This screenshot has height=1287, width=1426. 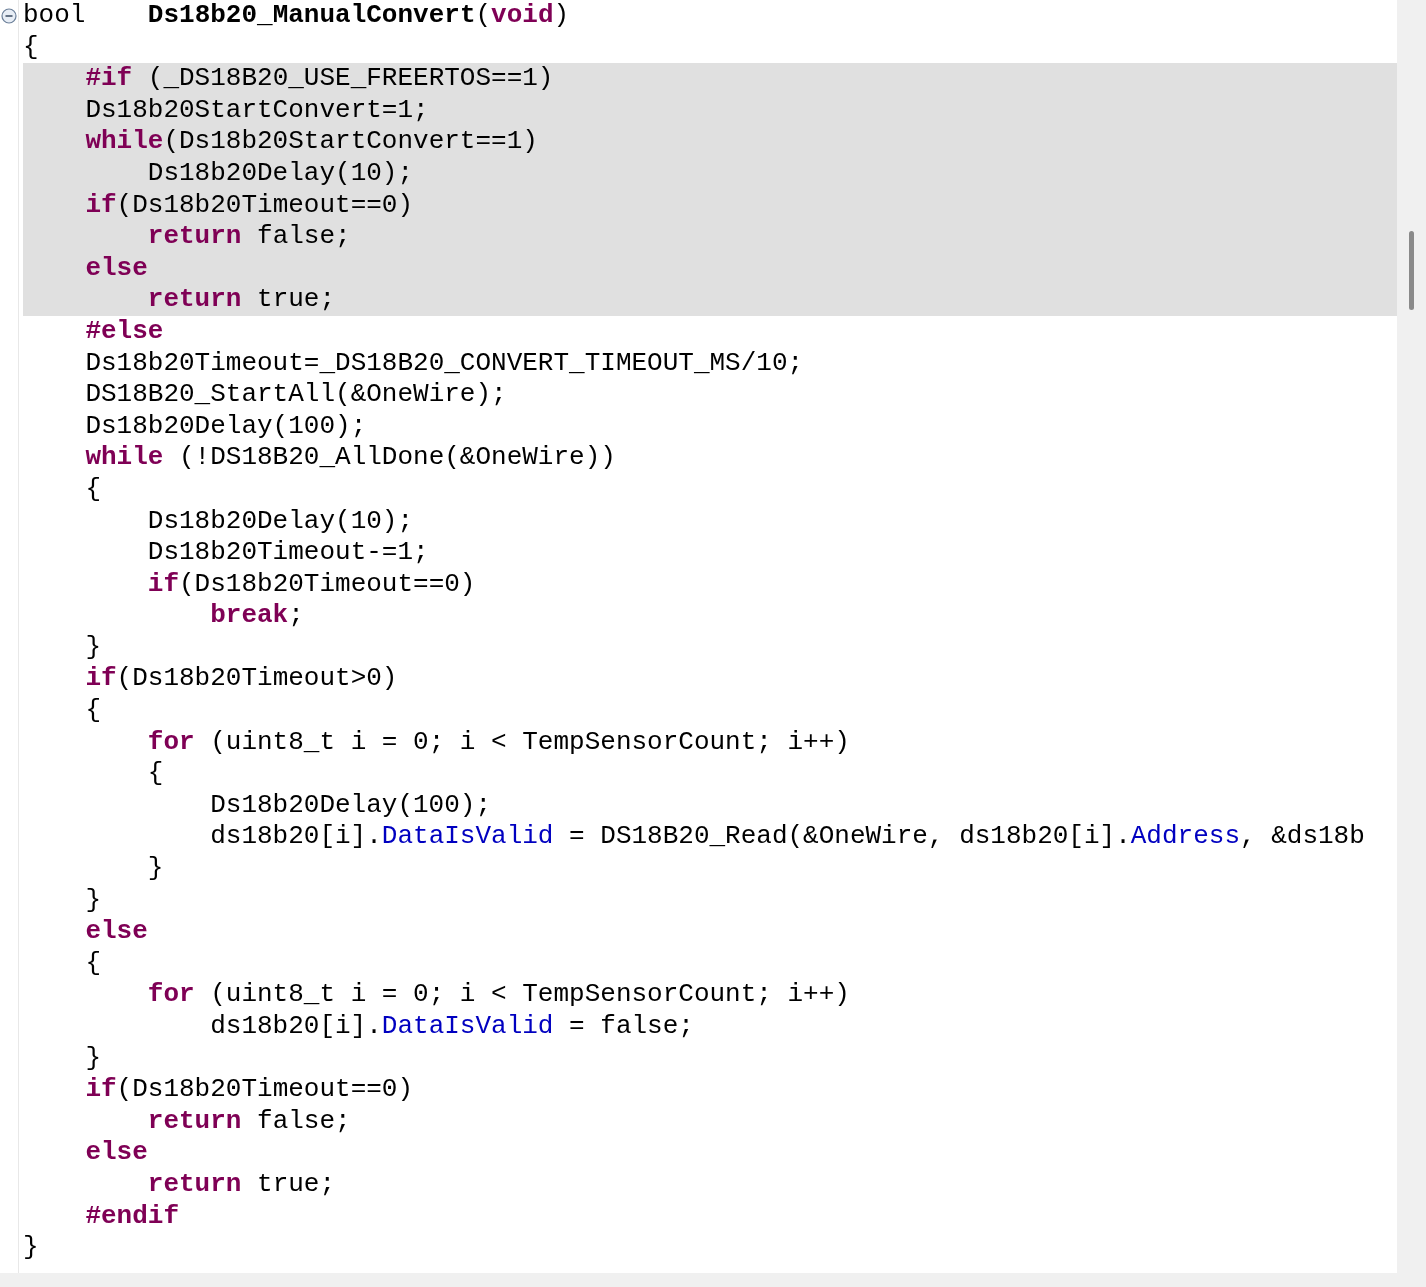 I want to click on code-line: Ds18b20Timeout-=1;, so click(x=288, y=553).